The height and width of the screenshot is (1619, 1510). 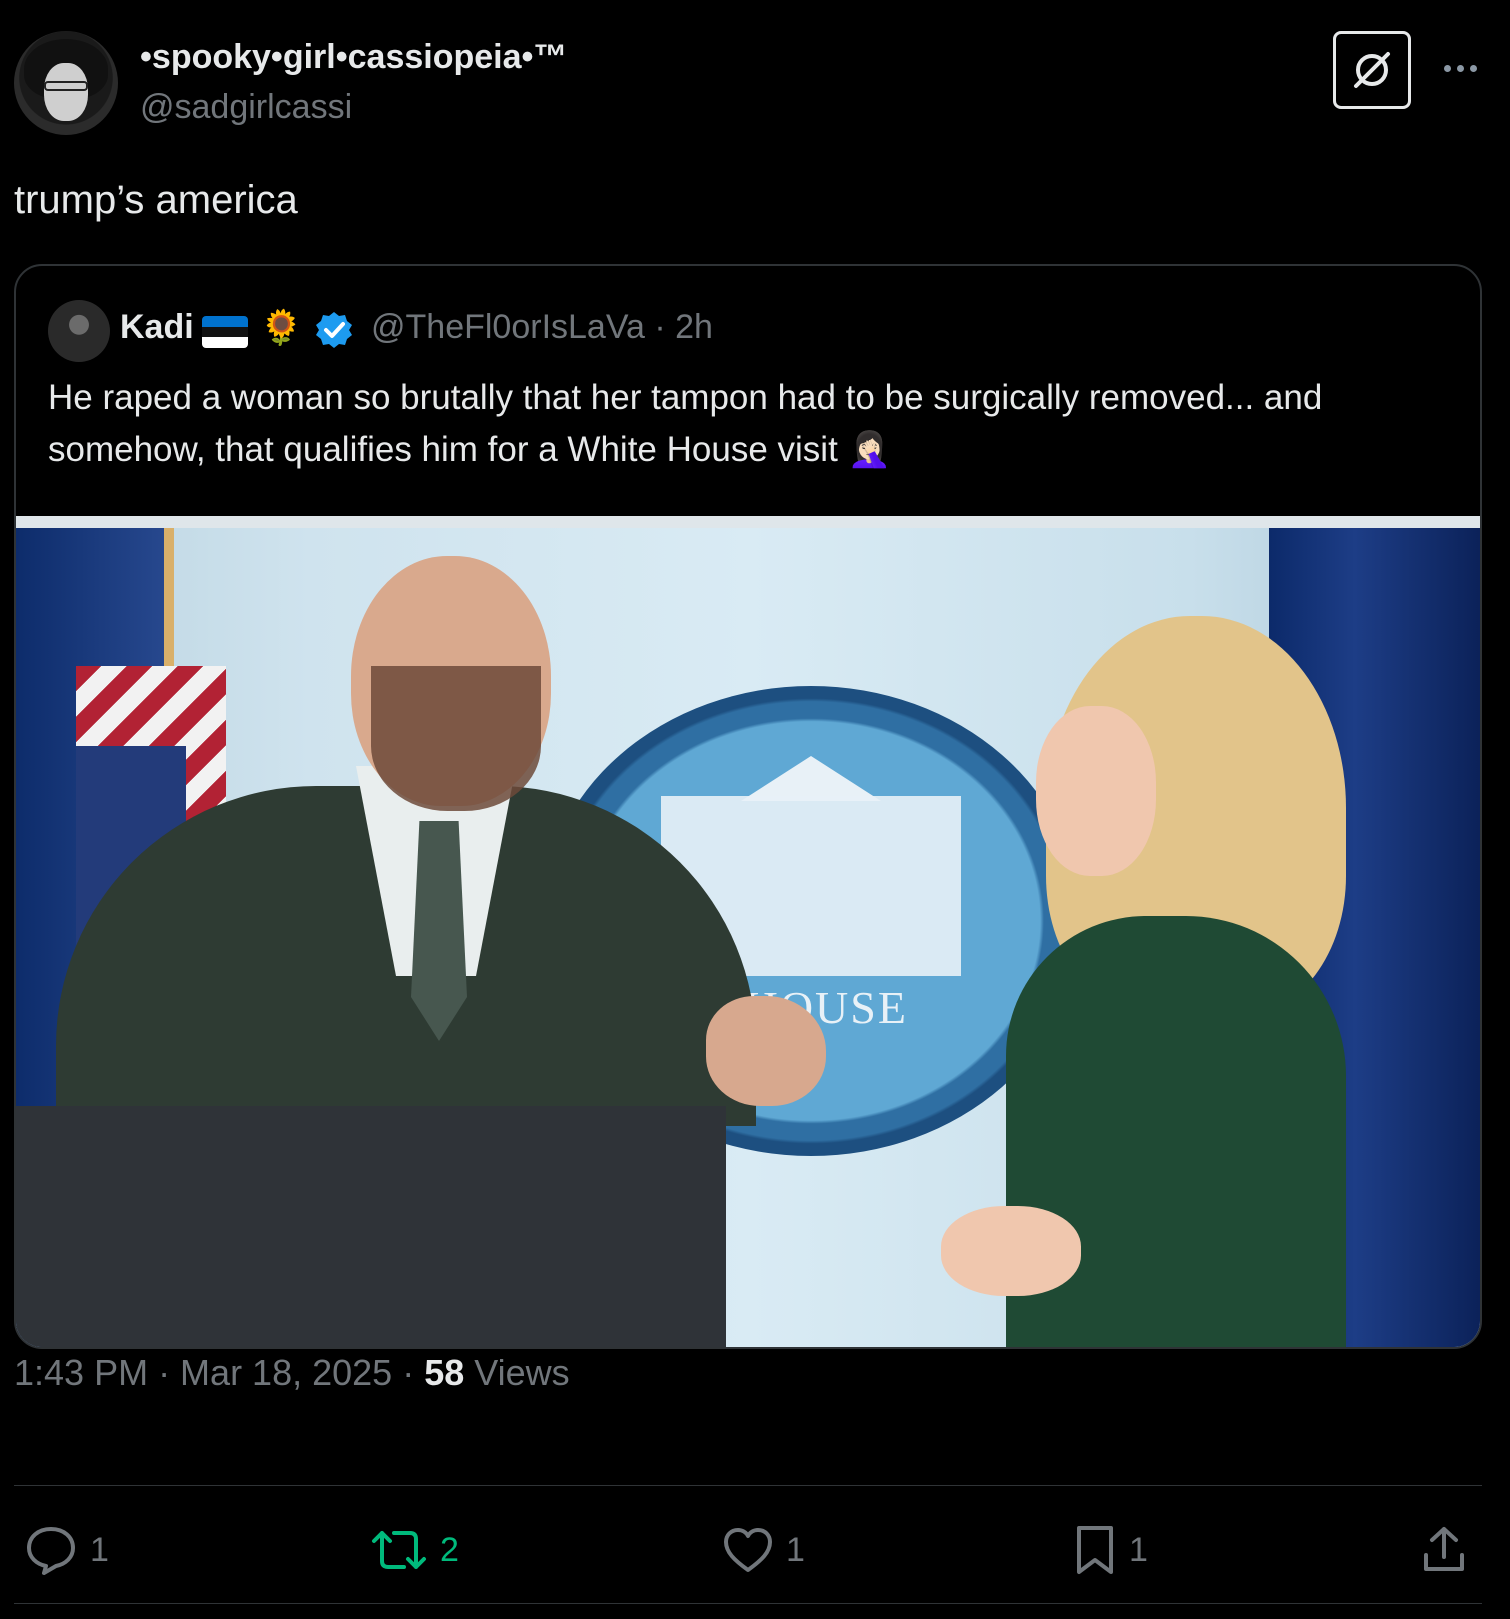 What do you see at coordinates (219, 1372) in the screenshot?
I see `timestamp: 1:43 PM · Mar 18, 2025 ·` at bounding box center [219, 1372].